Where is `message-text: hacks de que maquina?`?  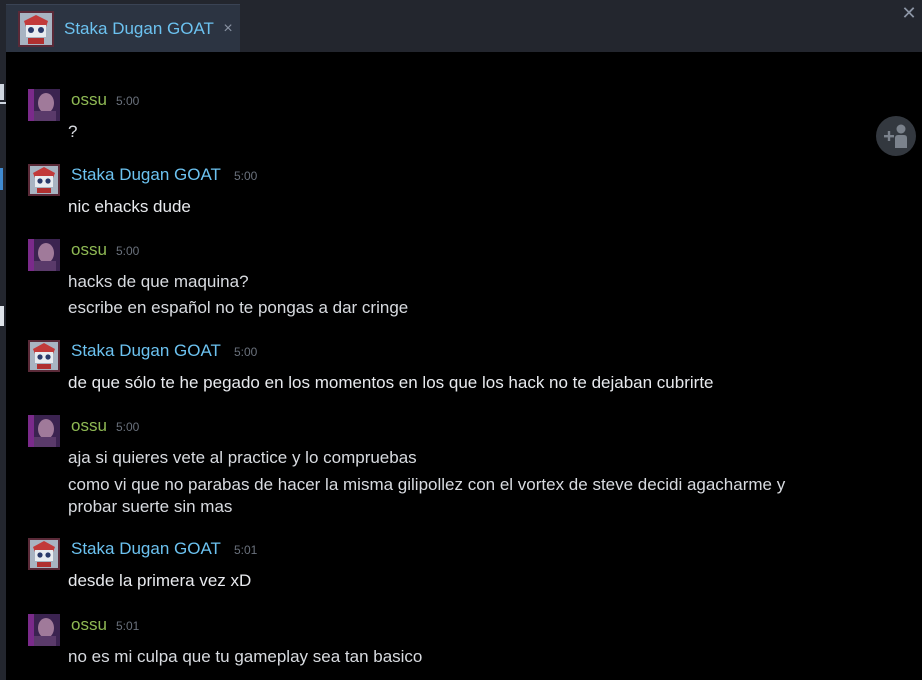
message-text: hacks de que maquina? is located at coordinates (158, 281).